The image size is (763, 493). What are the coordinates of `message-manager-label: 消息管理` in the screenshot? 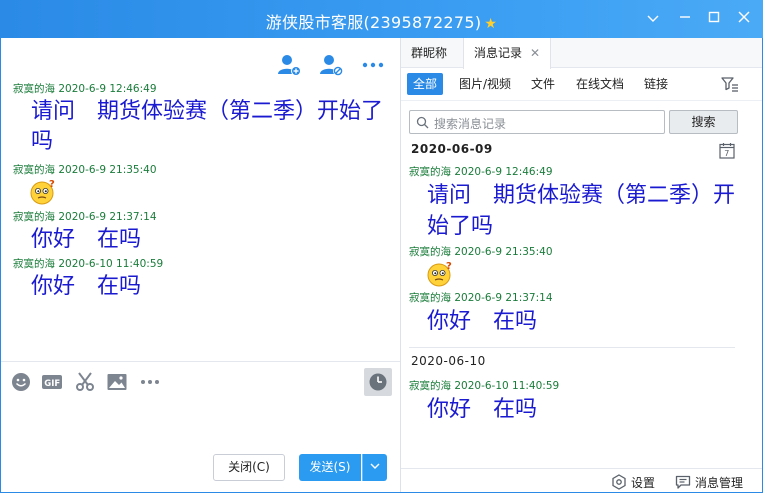 It's located at (719, 483).